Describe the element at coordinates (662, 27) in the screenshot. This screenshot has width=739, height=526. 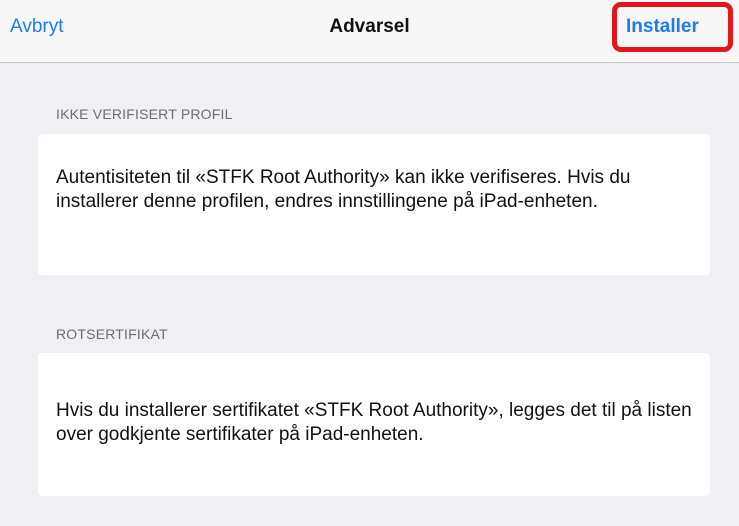
I see `install-button: Installer` at that location.